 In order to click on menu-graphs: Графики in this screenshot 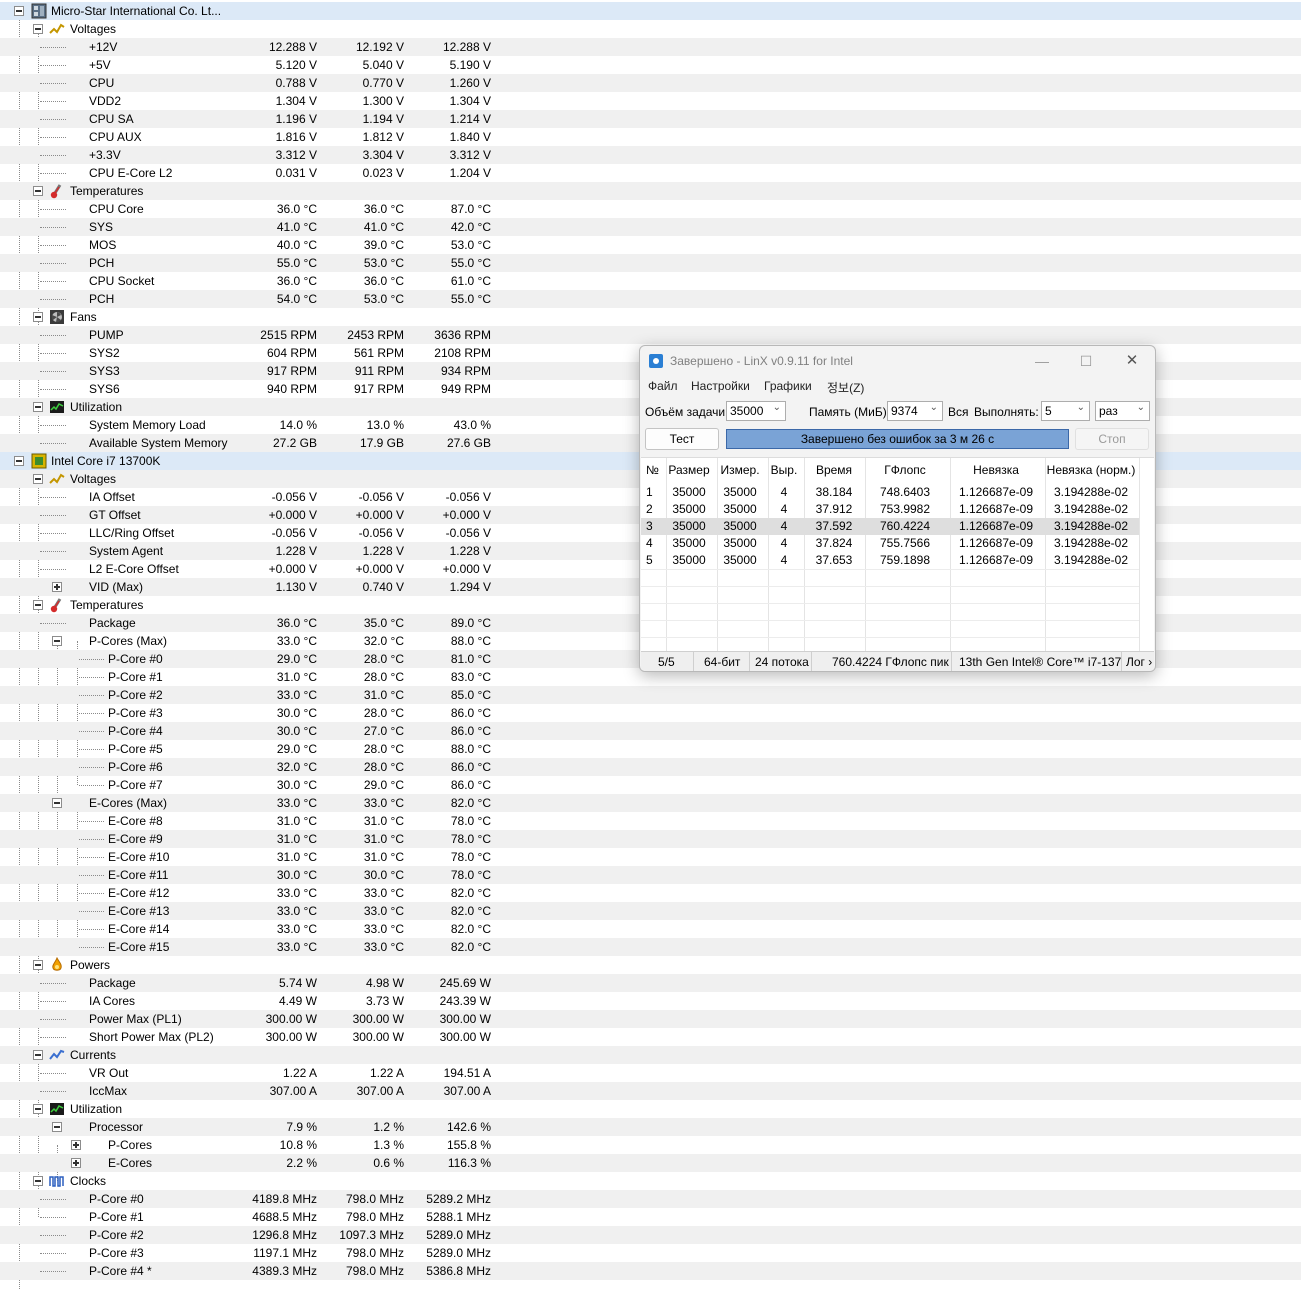, I will do `click(788, 386)`.